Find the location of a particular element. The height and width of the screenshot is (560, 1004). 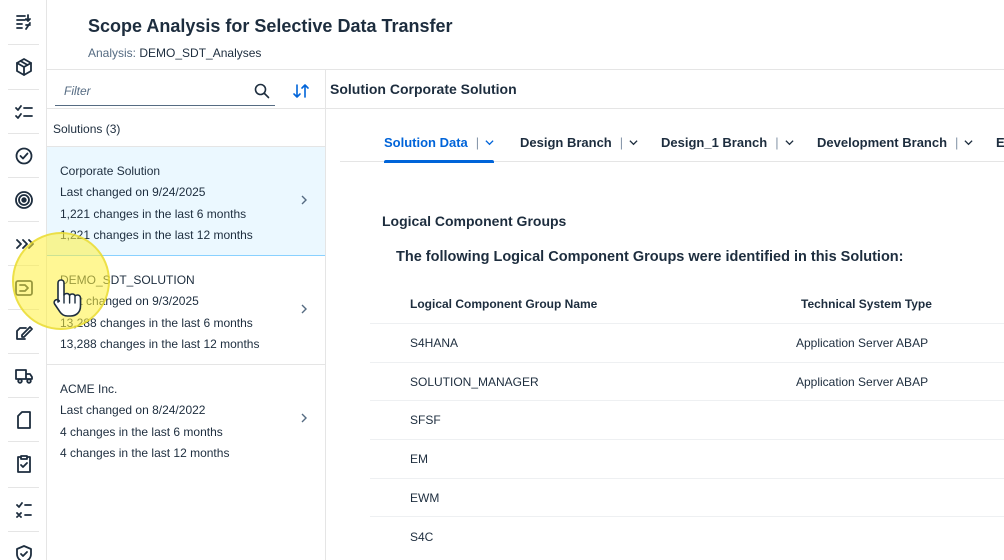

detail-title: Solution Corporate Solution is located at coordinates (423, 89).